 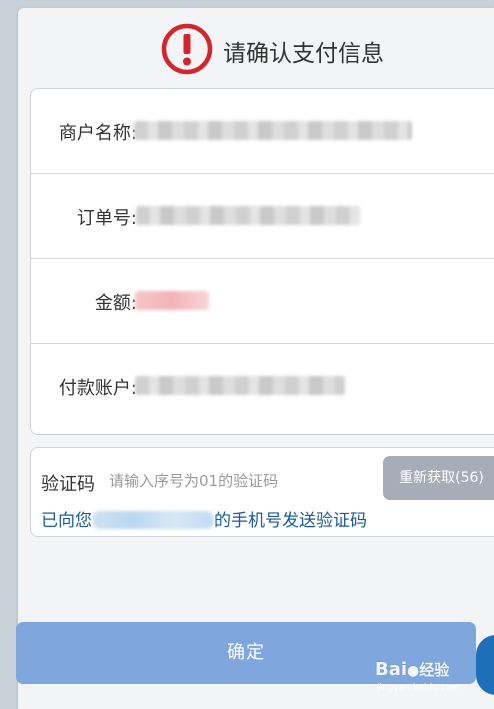 I want to click on verification-code-label: 验证码, so click(x=68, y=484).